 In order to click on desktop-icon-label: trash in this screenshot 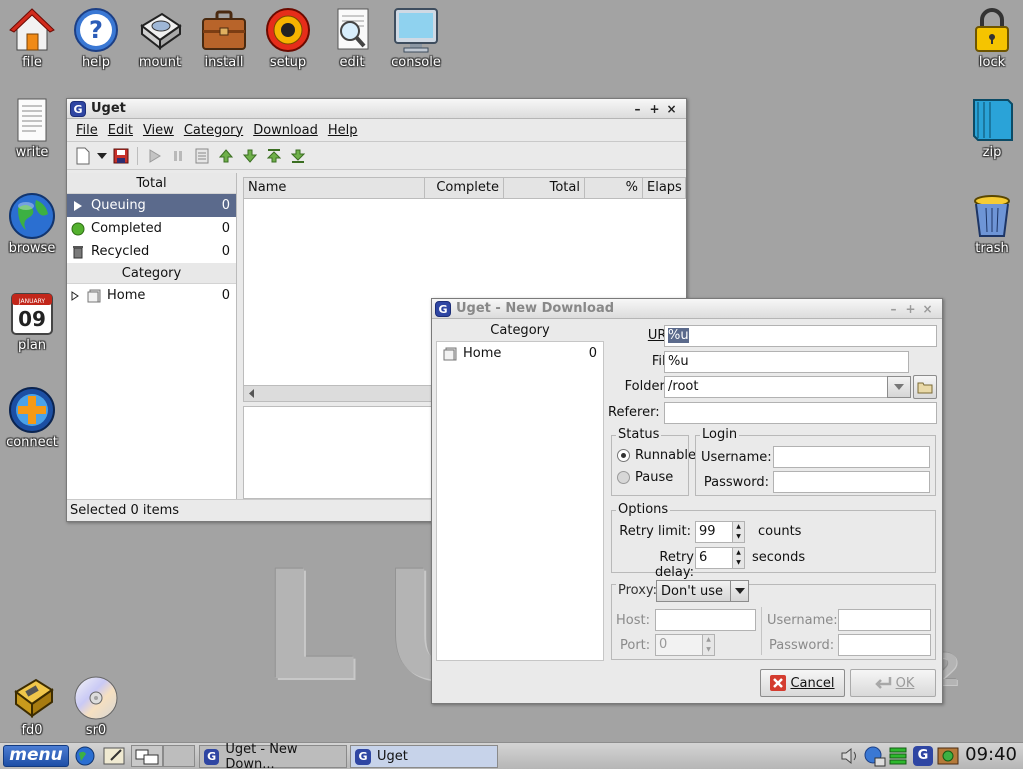, I will do `click(992, 248)`.